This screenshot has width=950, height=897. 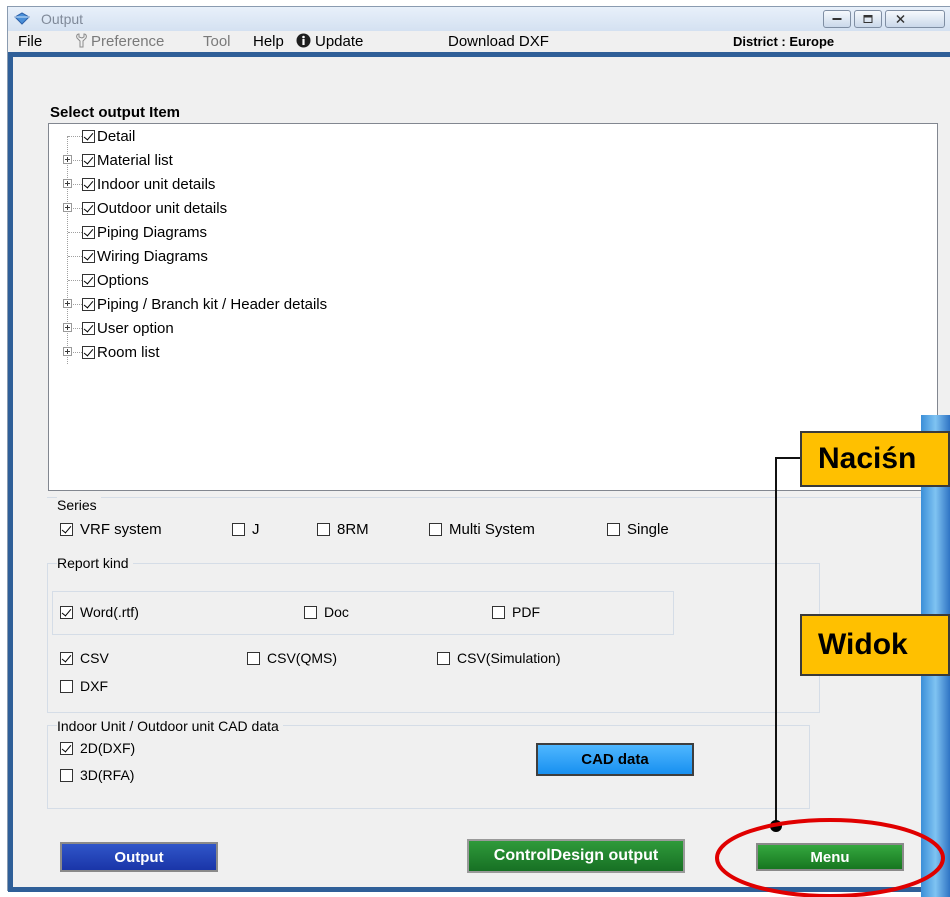 What do you see at coordinates (104, 352) in the screenshot?
I see `tree-item-room-list: Room list` at bounding box center [104, 352].